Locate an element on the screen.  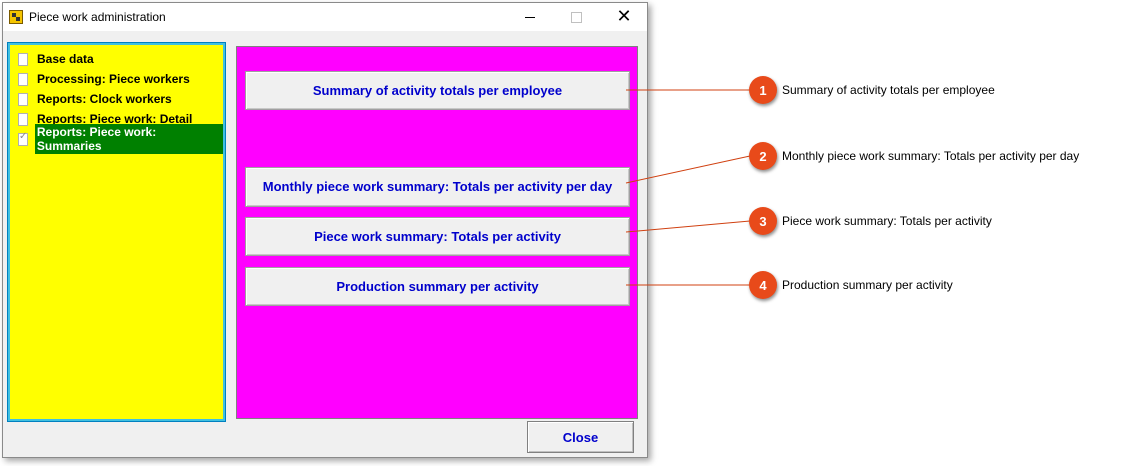
callout-text-1: Summary of activity totals per employee is located at coordinates (888, 90).